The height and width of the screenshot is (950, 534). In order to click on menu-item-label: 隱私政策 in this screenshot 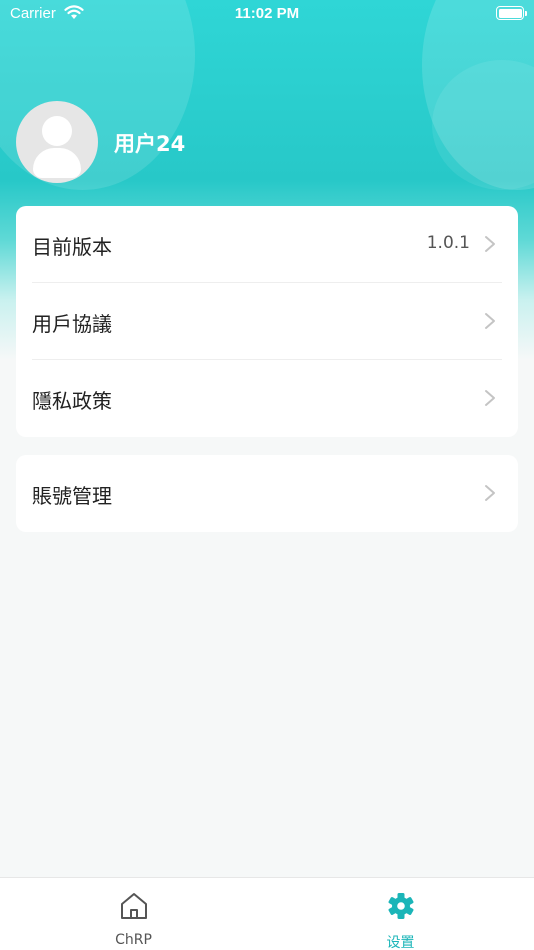, I will do `click(72, 401)`.